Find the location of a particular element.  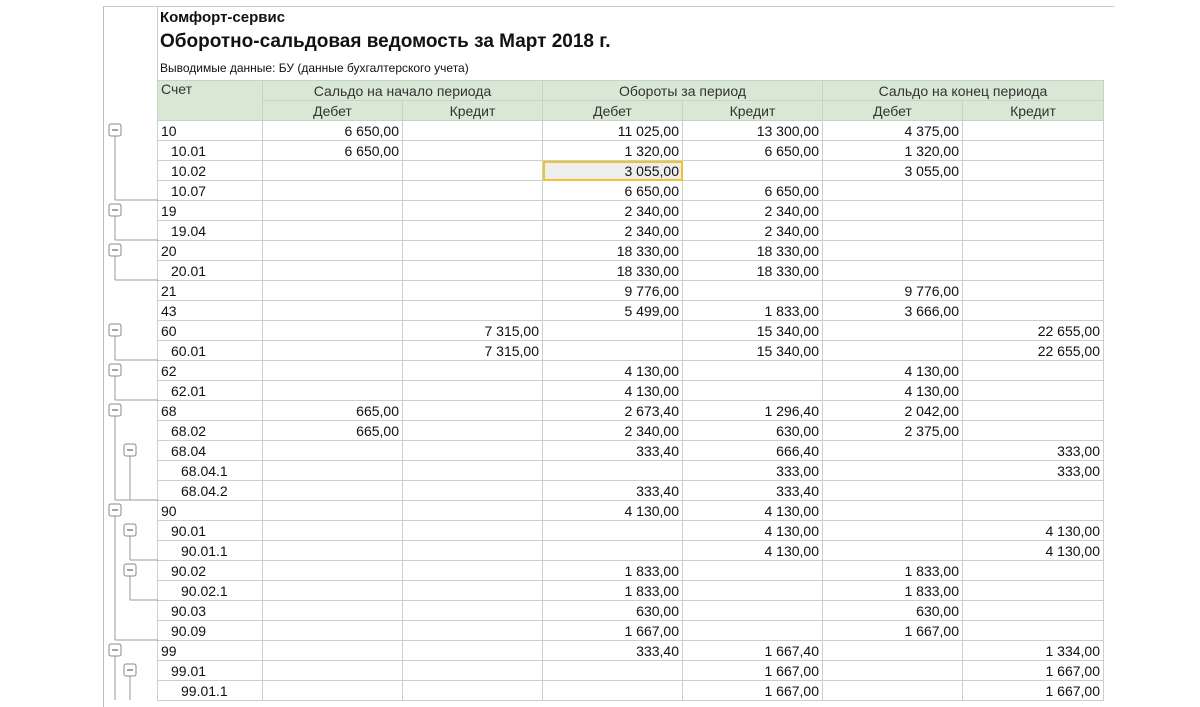

cell-account: 90.02 is located at coordinates (210, 570).